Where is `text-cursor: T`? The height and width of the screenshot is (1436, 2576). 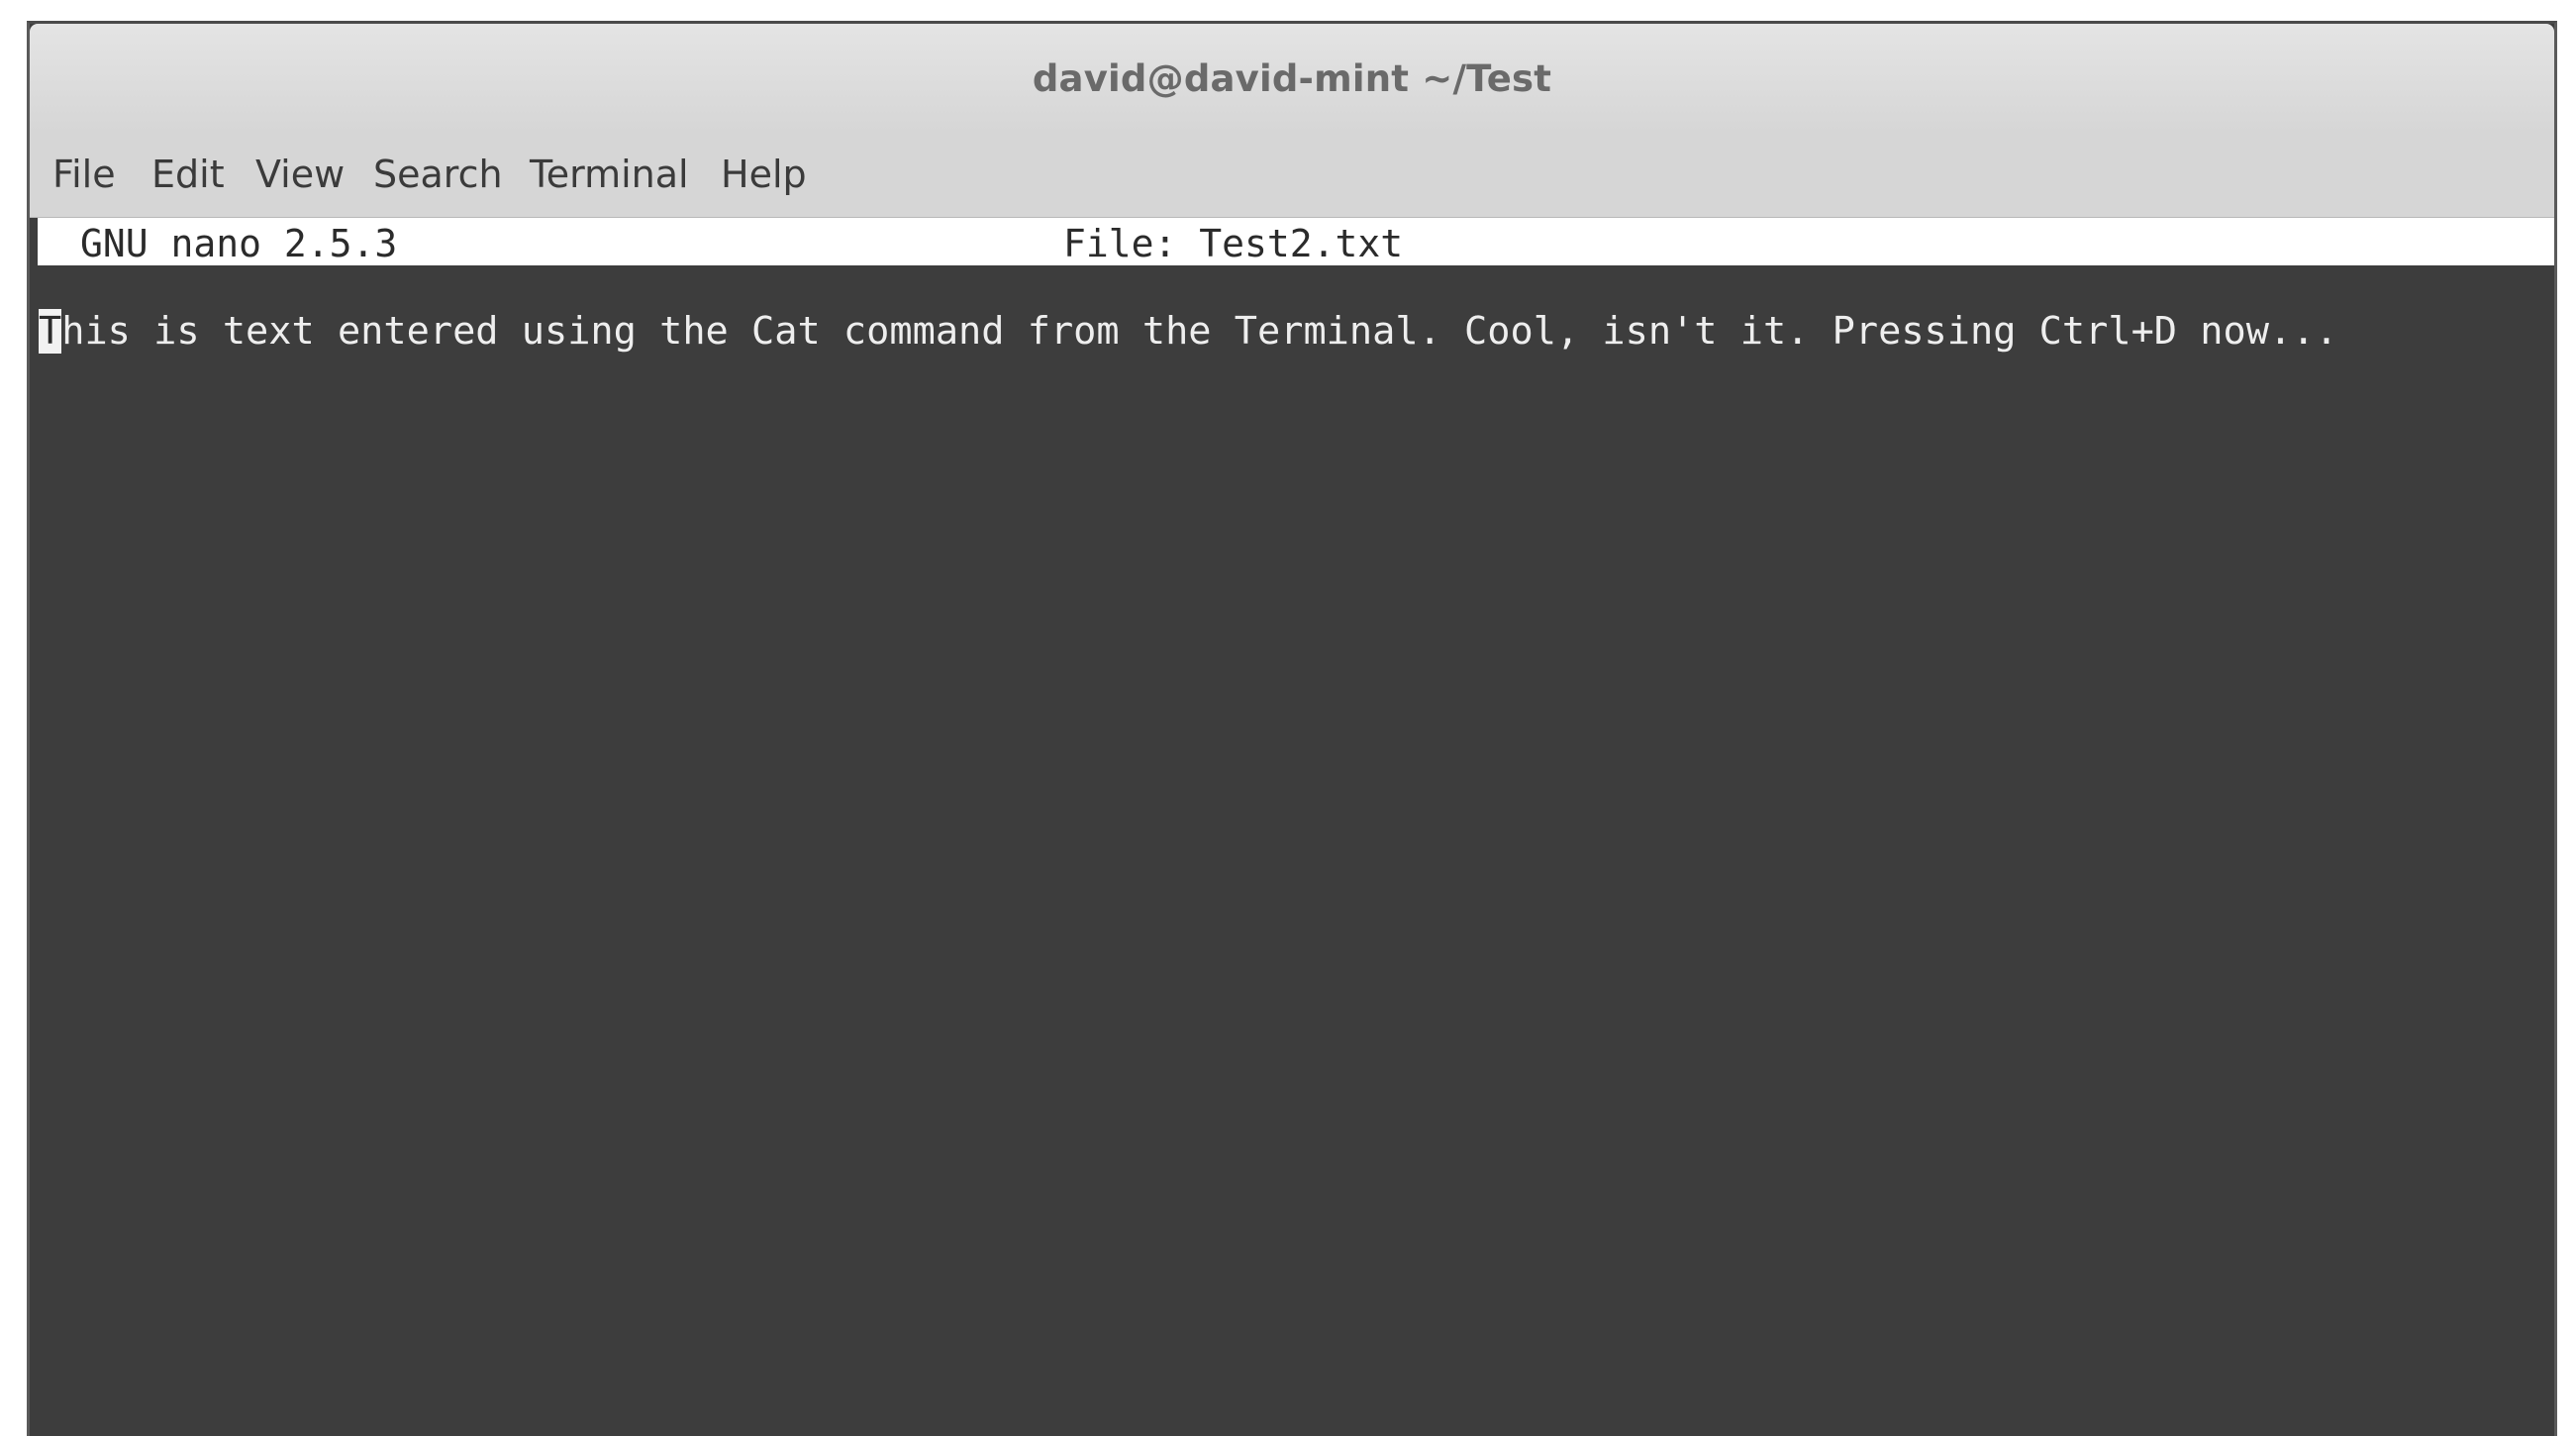
text-cursor: T is located at coordinates (50, 332).